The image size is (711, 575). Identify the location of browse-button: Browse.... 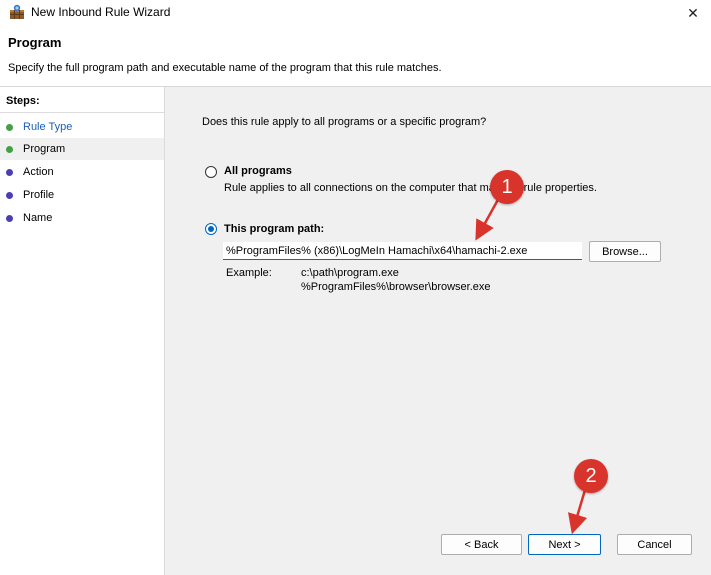
(625, 251).